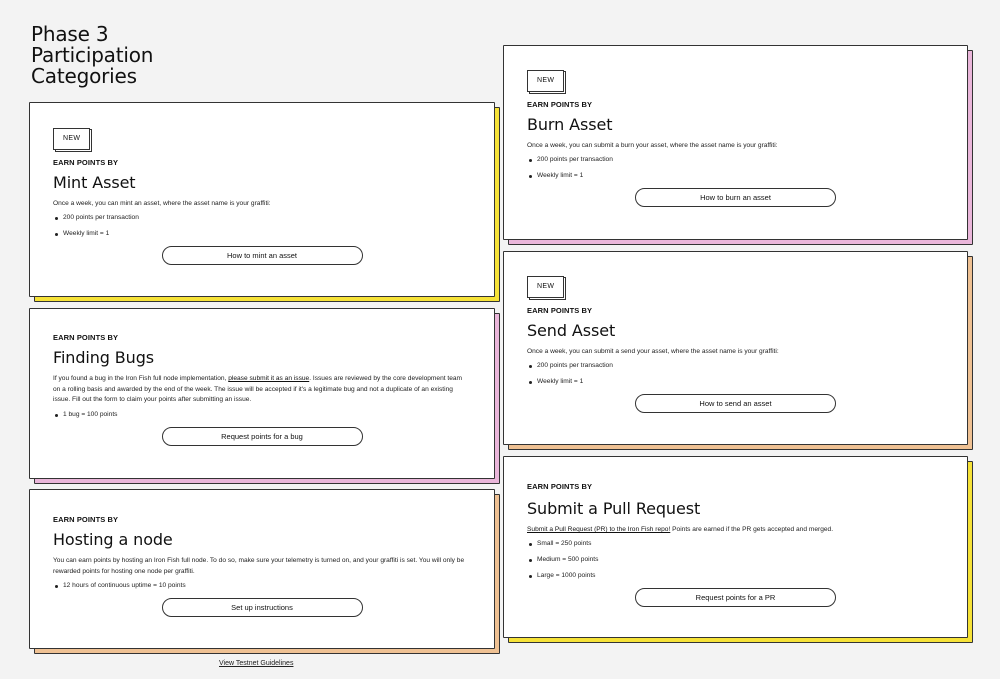 This screenshot has height=679, width=1000. What do you see at coordinates (735, 544) in the screenshot?
I see `list-item: Small = 250 points` at bounding box center [735, 544].